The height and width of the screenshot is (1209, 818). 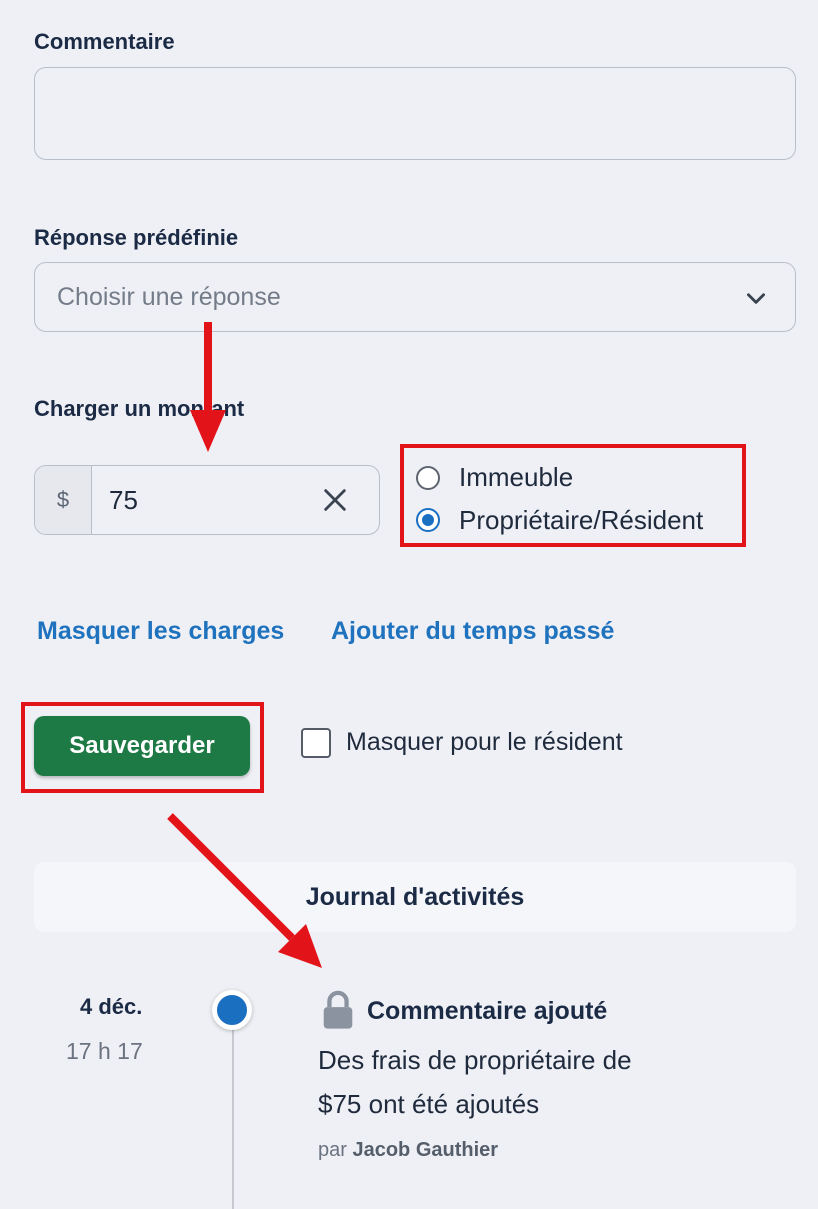 I want to click on annotation-arrows, so click(x=244, y=645).